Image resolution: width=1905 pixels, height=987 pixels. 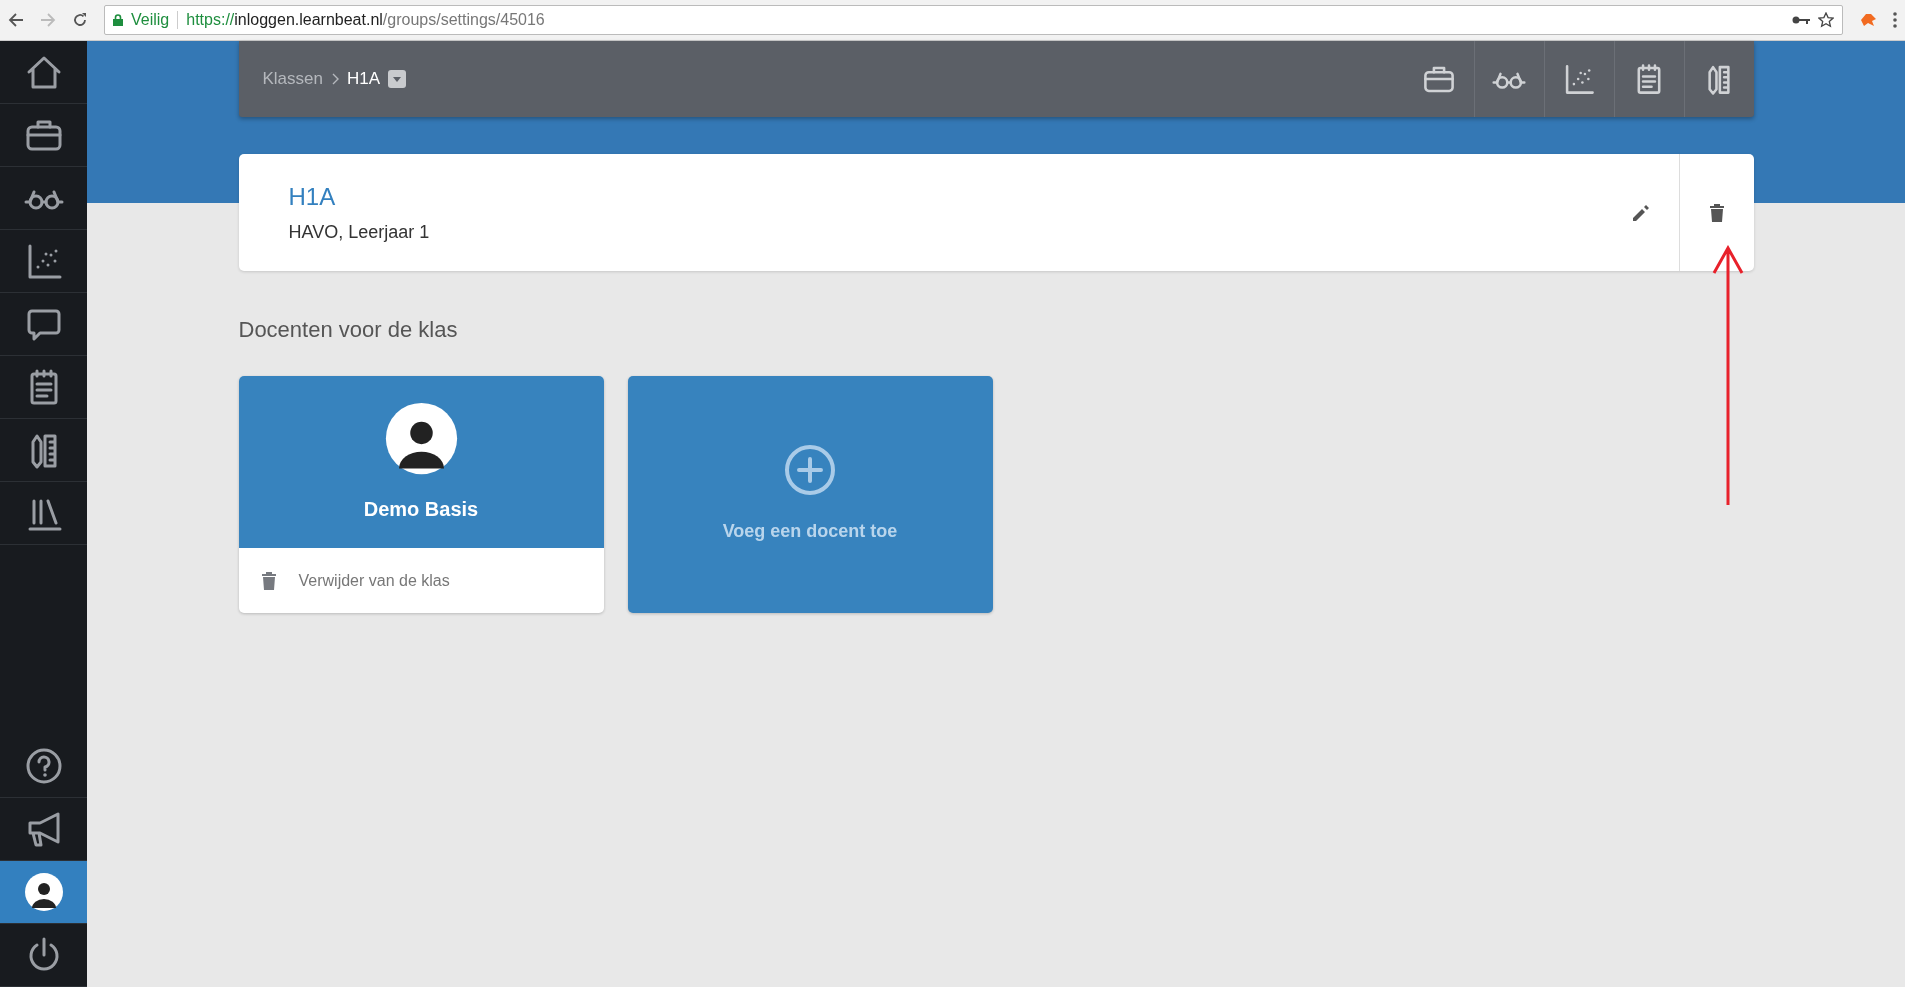 I want to click on section-heading: Docenten voor de klas, so click(x=348, y=330).